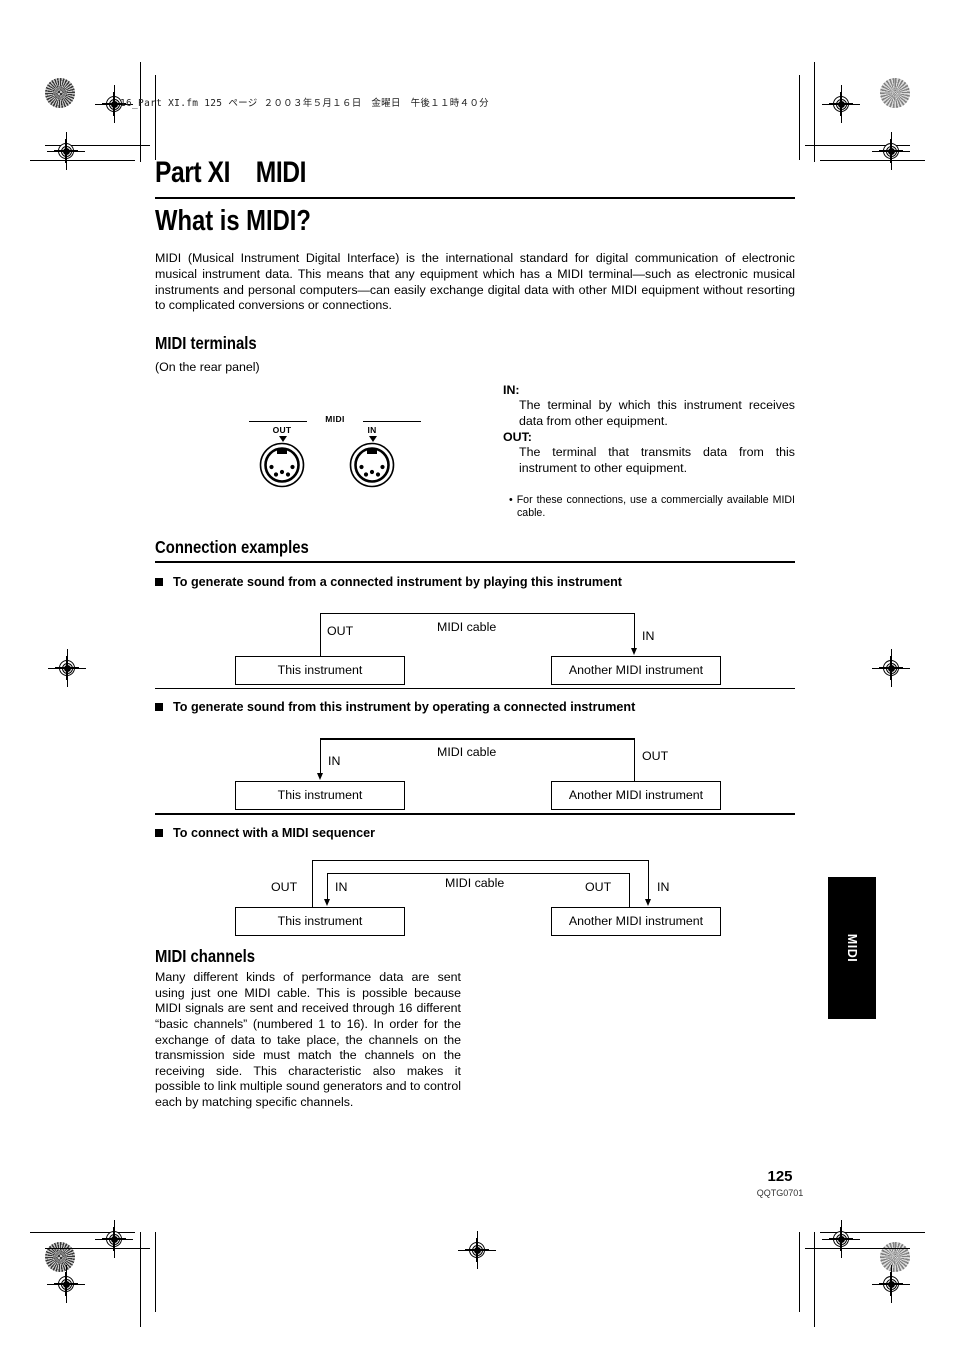  What do you see at coordinates (233, 221) in the screenshot?
I see `page-title: What is MIDI?` at bounding box center [233, 221].